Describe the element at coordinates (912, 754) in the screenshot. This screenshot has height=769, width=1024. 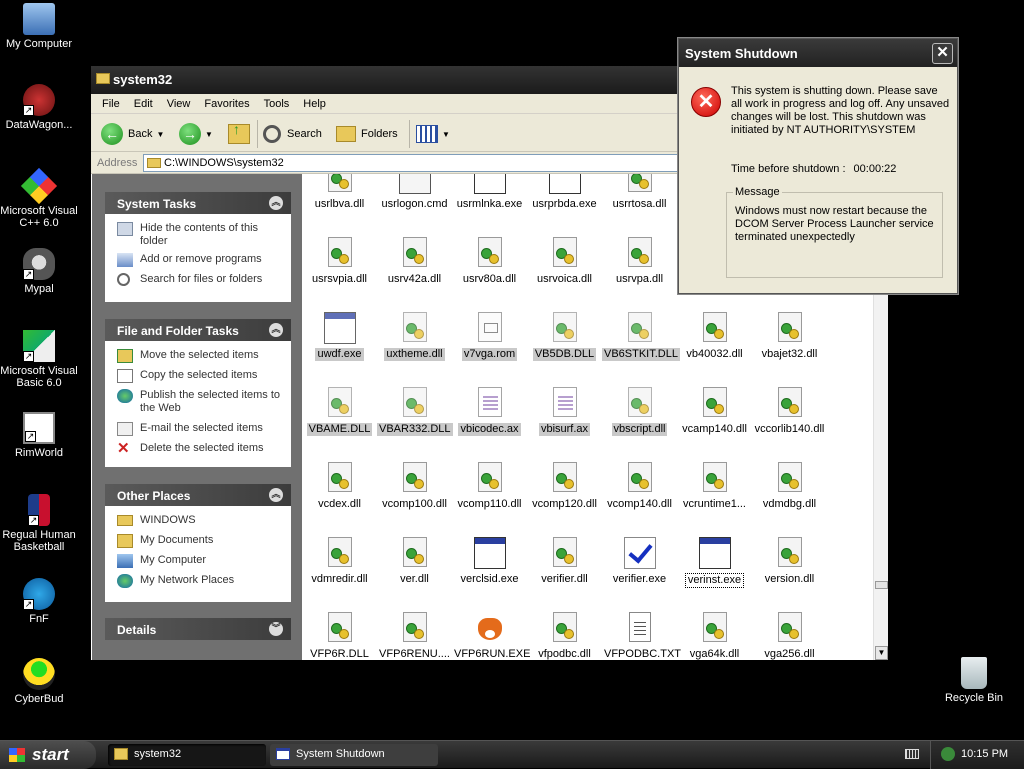
I see `keyboard-icon` at that location.